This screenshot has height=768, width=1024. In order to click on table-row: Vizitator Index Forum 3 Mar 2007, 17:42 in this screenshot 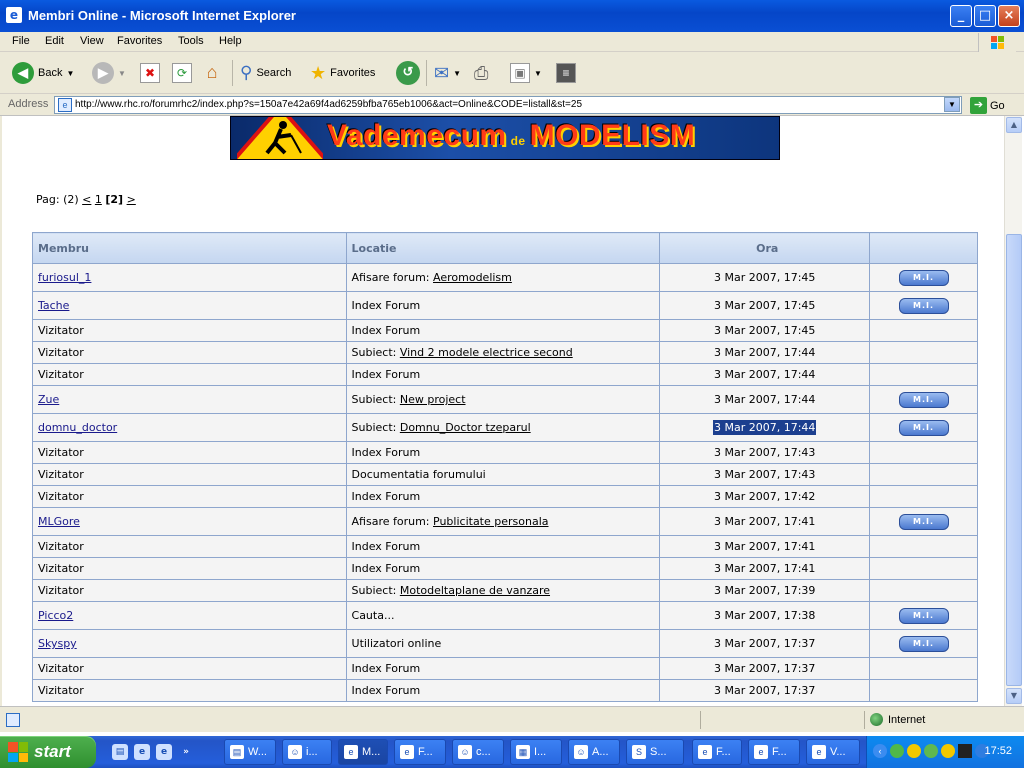, I will do `click(505, 496)`.